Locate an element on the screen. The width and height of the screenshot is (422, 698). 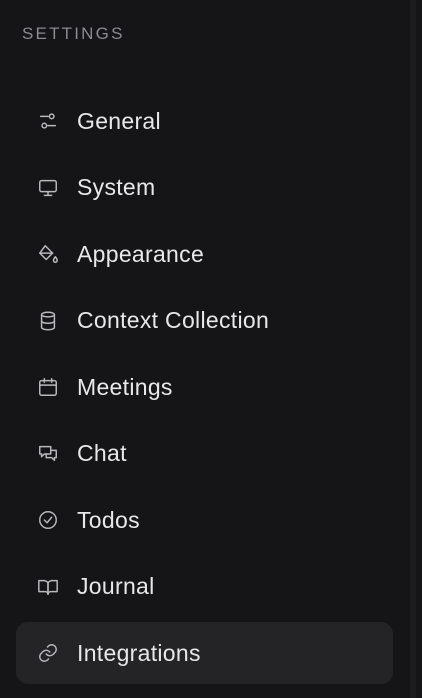
sidebar-item-system: System is located at coordinates (204, 188).